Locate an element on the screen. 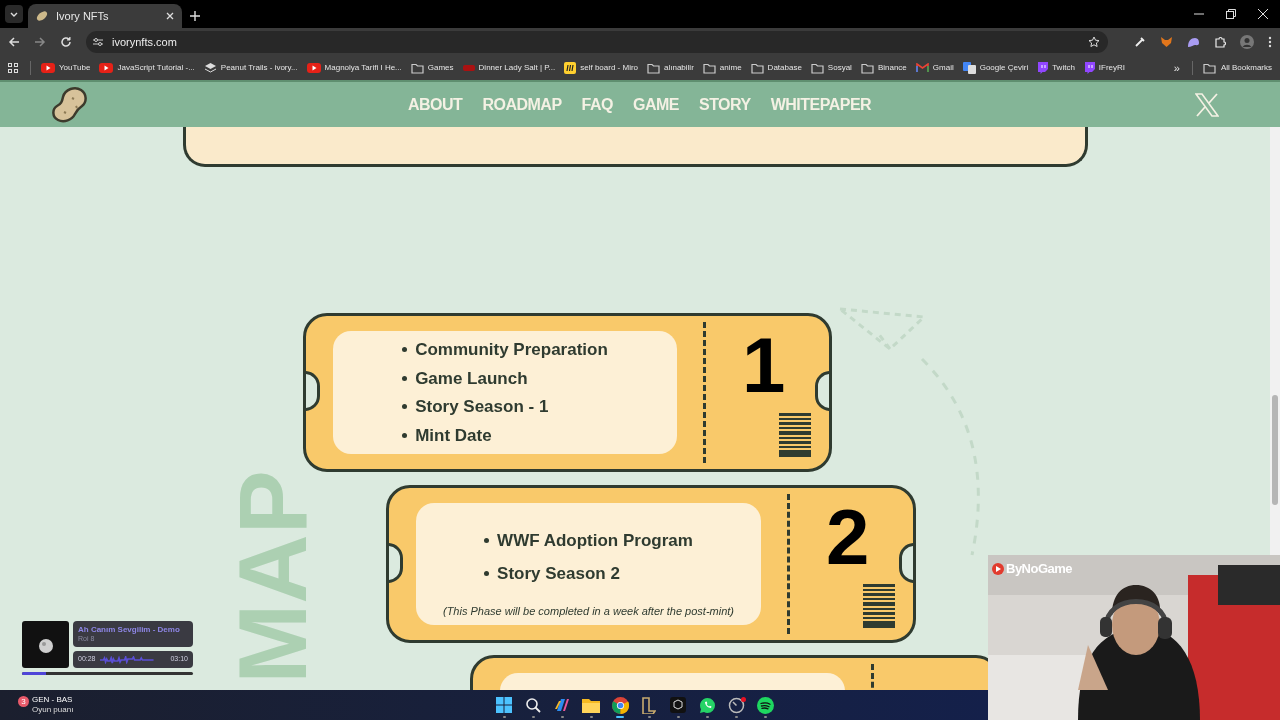  bookmark: YouTube is located at coordinates (66, 68).